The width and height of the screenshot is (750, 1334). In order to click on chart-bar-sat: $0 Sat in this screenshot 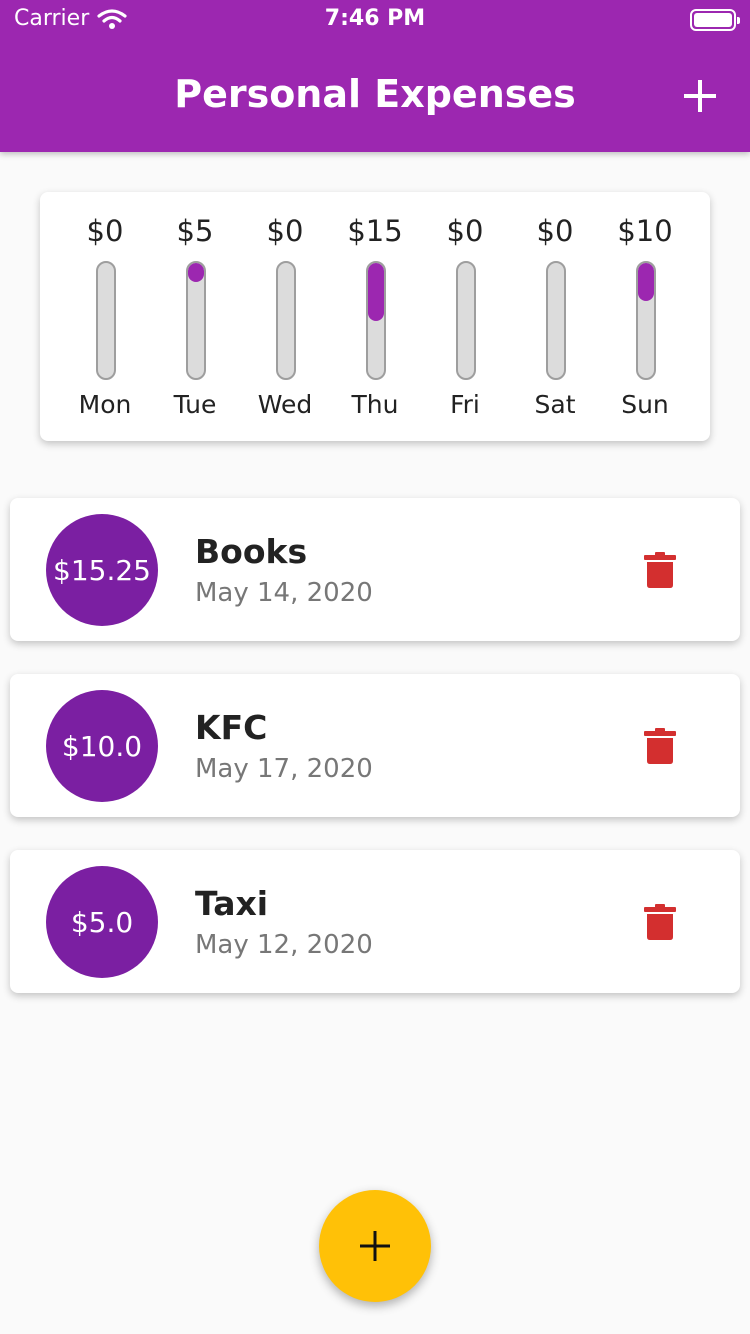, I will do `click(555, 316)`.